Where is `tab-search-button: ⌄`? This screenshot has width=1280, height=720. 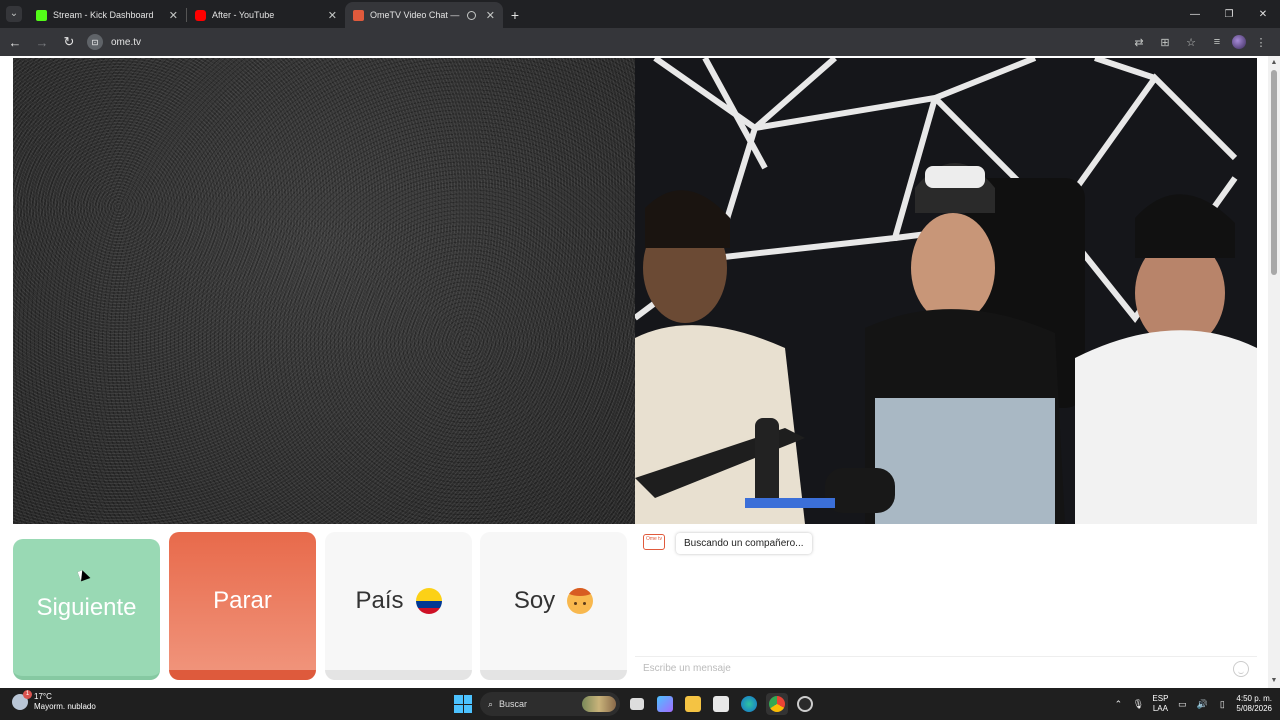
tab-search-button: ⌄ is located at coordinates (14, 14).